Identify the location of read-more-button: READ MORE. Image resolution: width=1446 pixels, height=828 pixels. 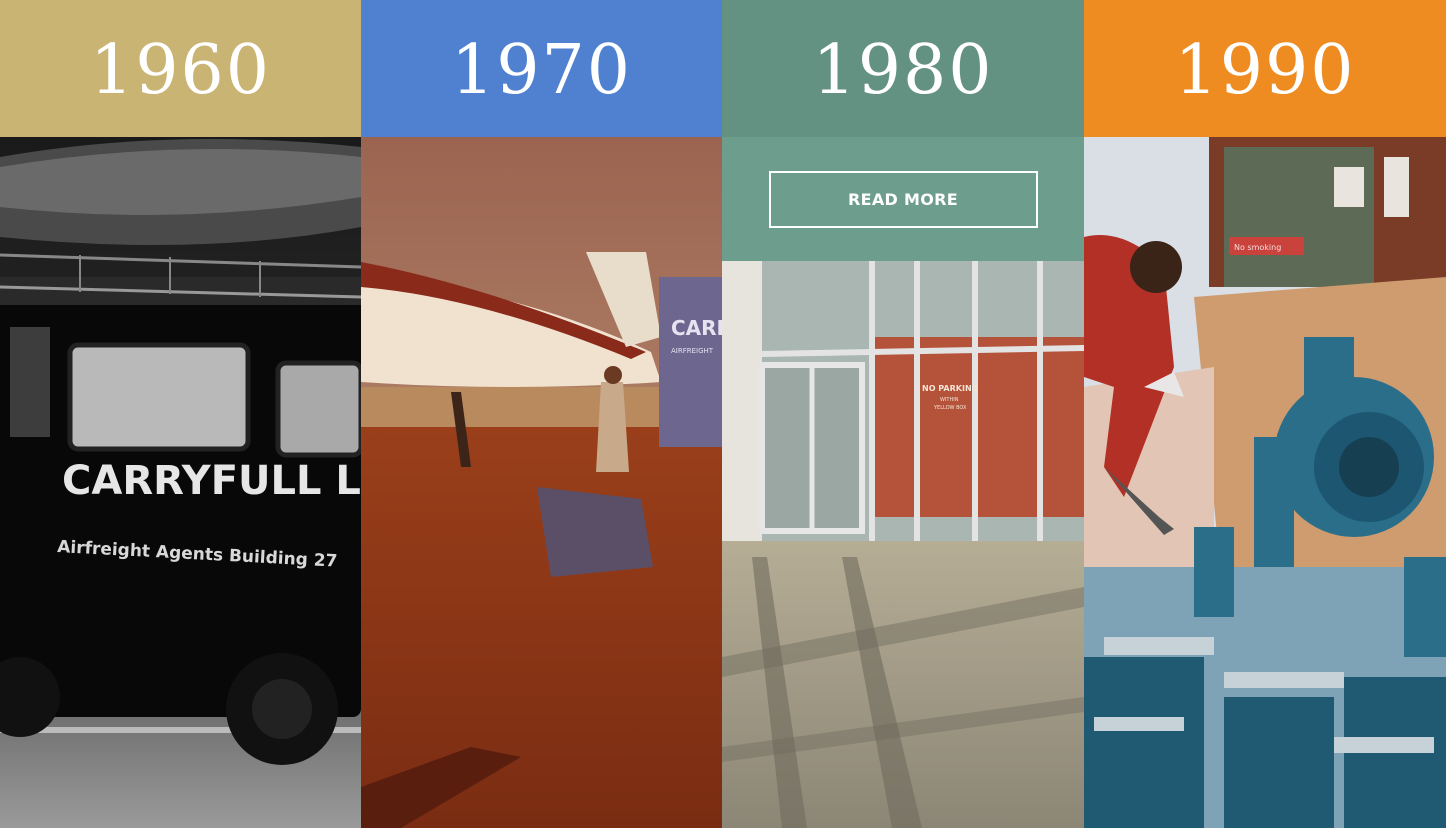
(903, 199).